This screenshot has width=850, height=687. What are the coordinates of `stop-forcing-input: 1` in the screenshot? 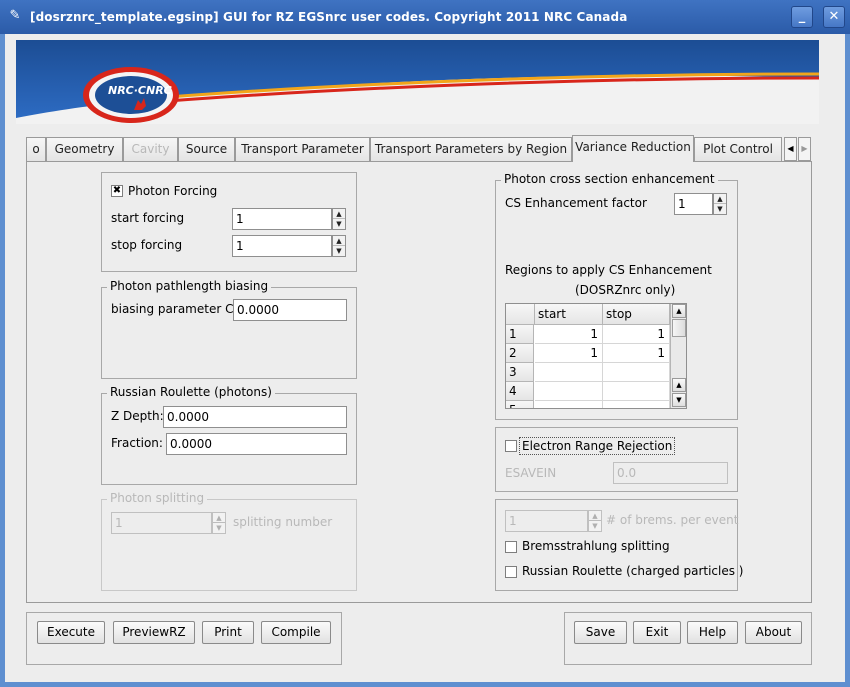 It's located at (282, 246).